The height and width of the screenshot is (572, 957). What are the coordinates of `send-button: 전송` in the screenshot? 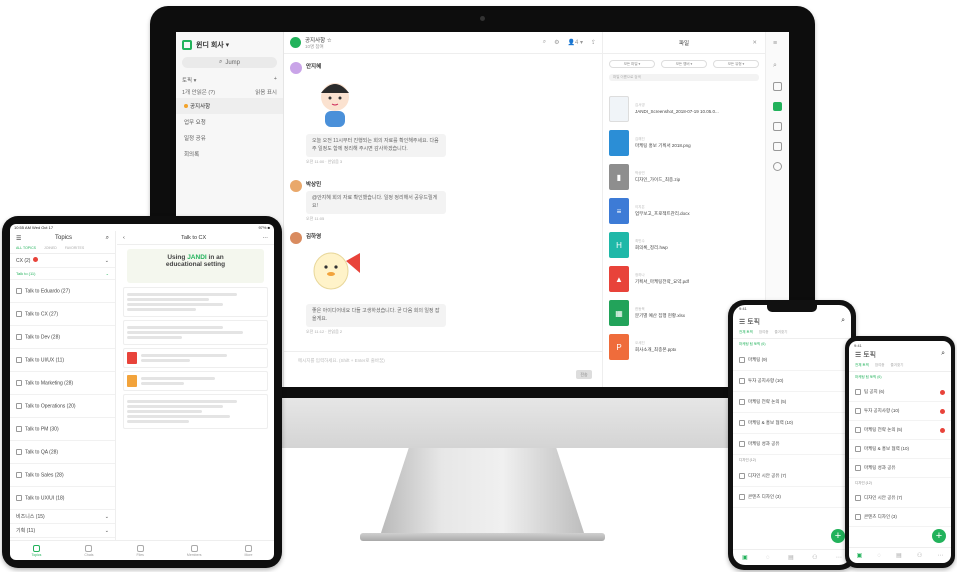 It's located at (584, 374).